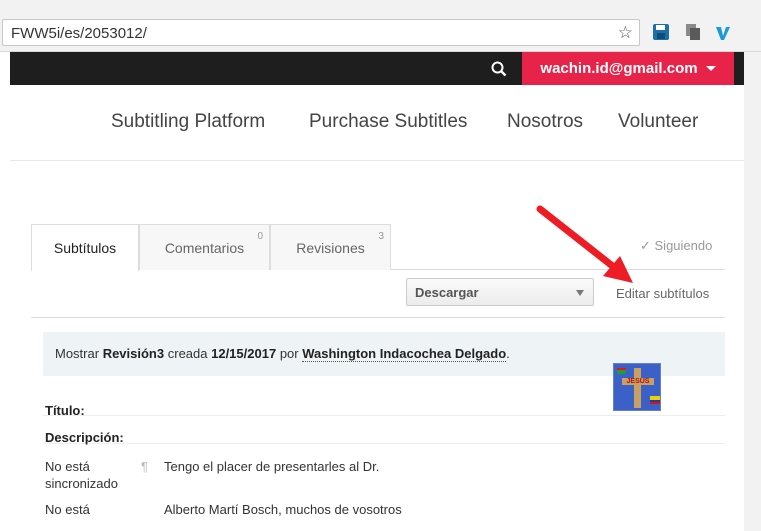 The height and width of the screenshot is (531, 761). What do you see at coordinates (723, 32) in the screenshot?
I see `vimeo-icon` at bounding box center [723, 32].